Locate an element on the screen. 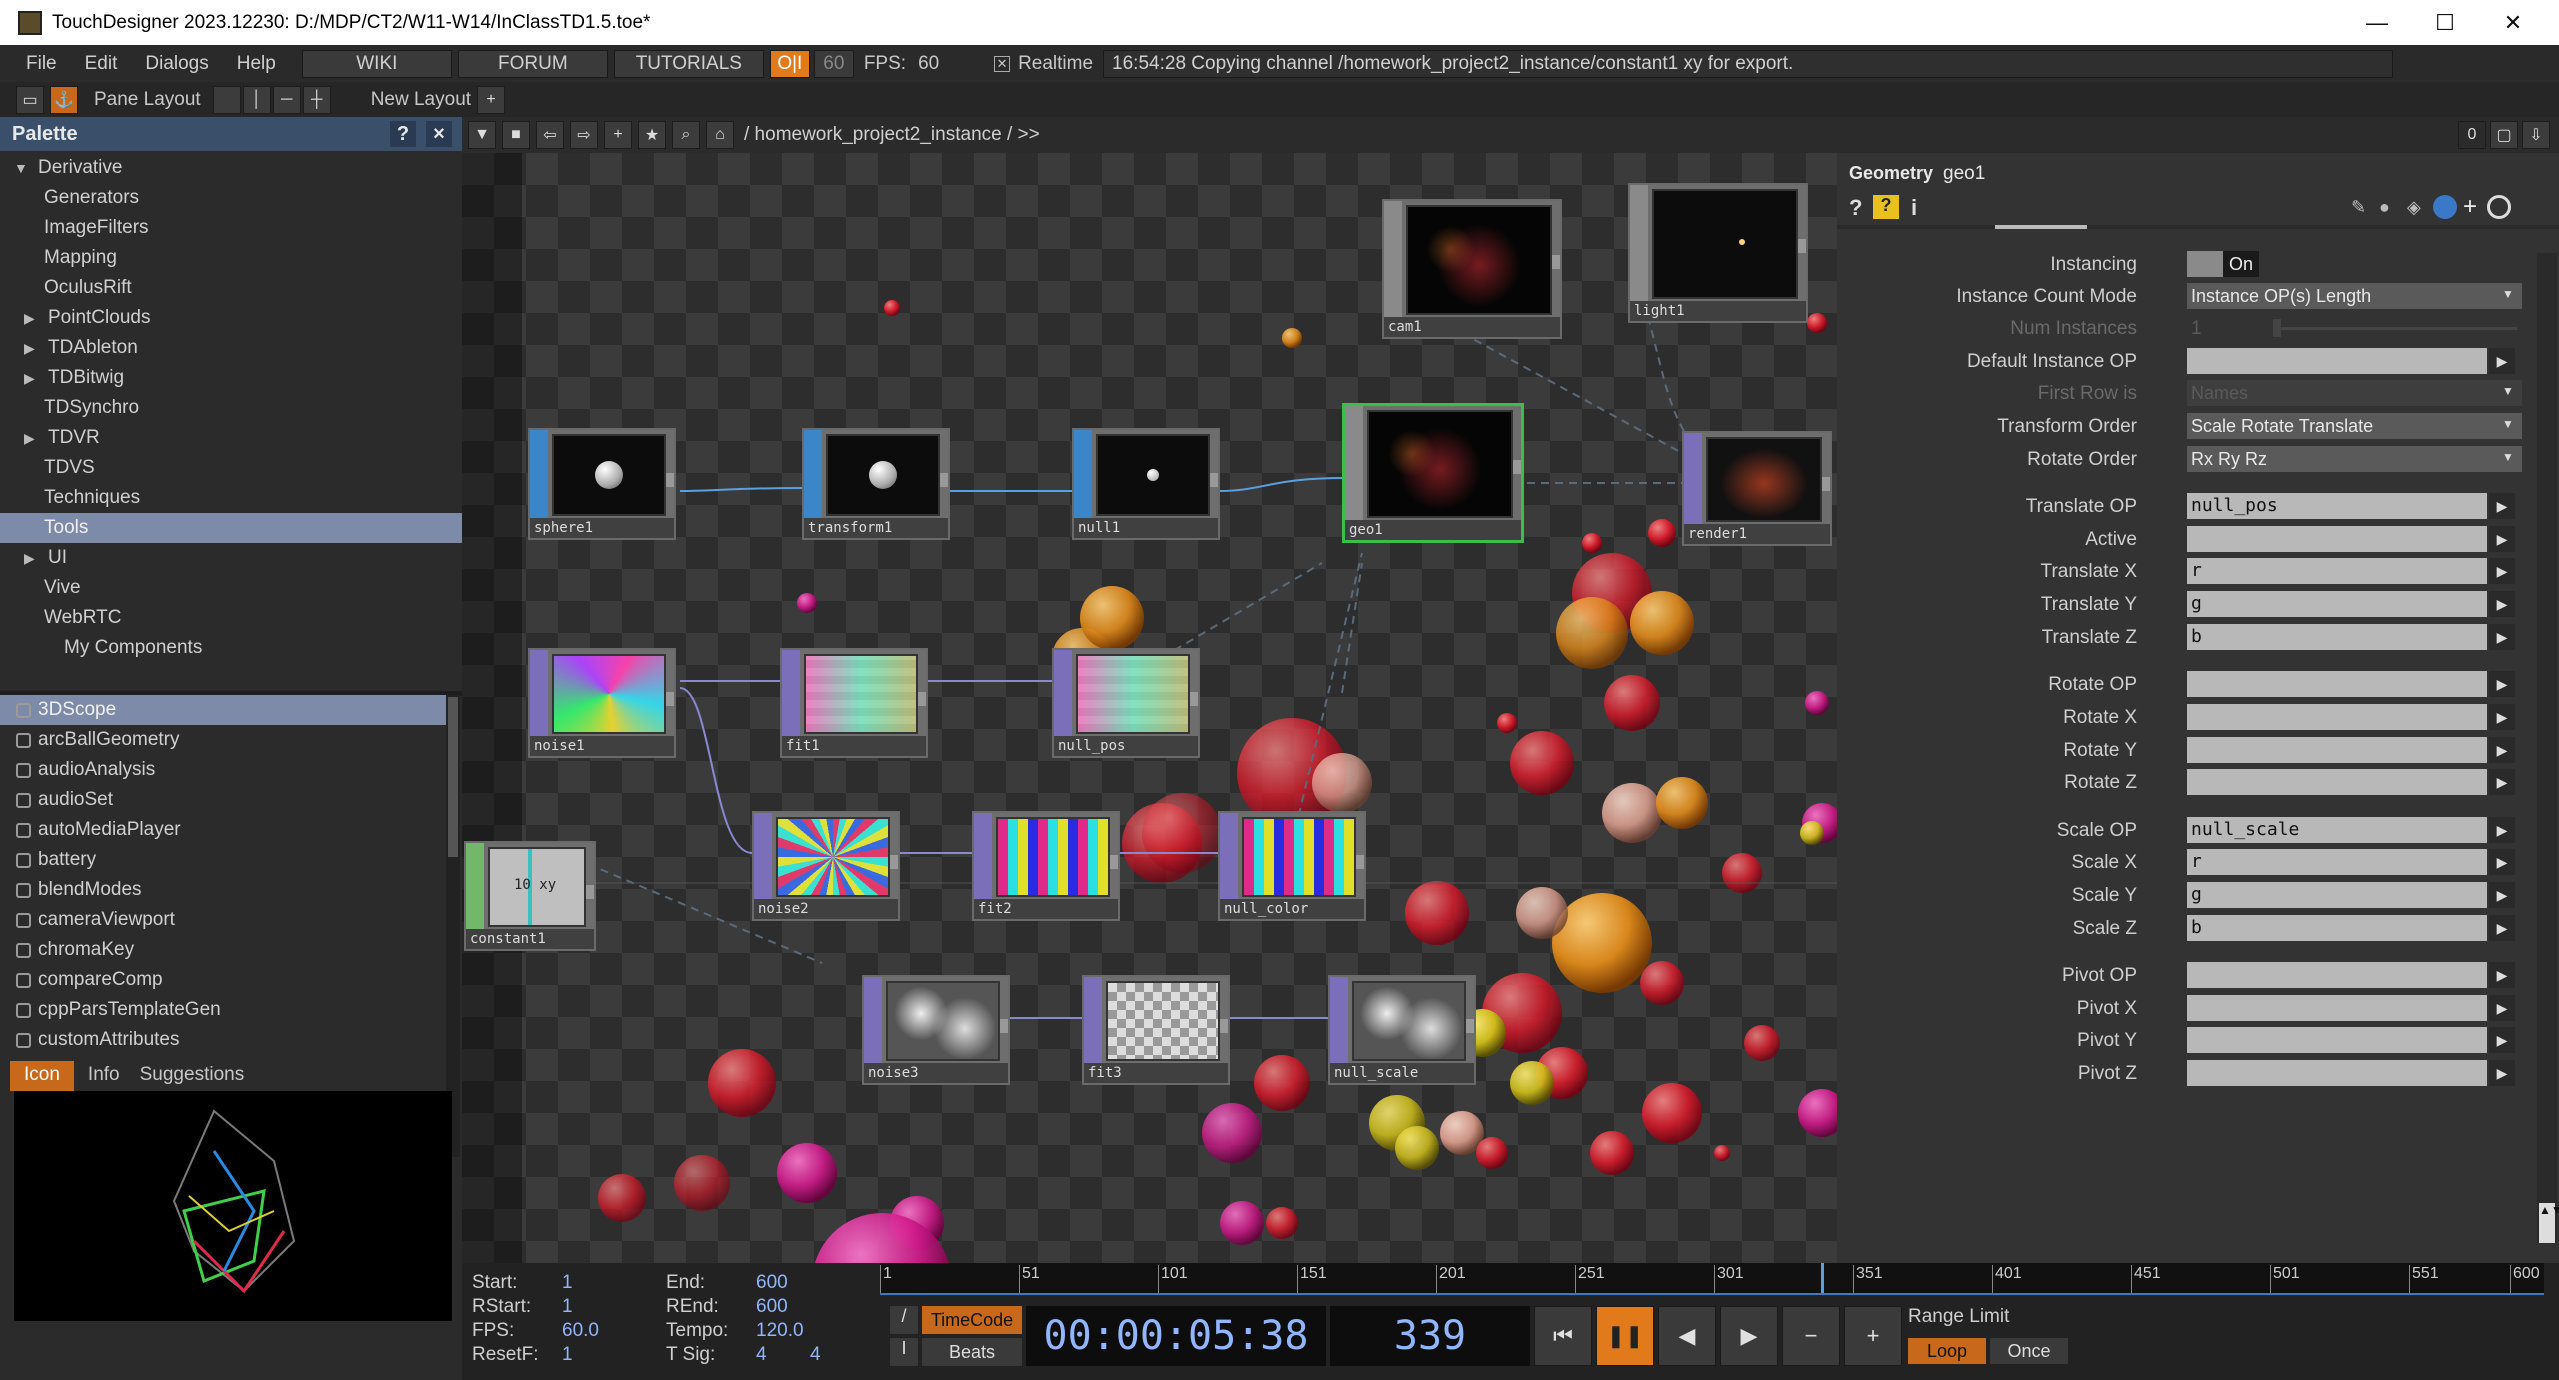 This screenshot has width=2559, height=1380. param-menu: Scale Rotate Translate is located at coordinates (2354, 426).